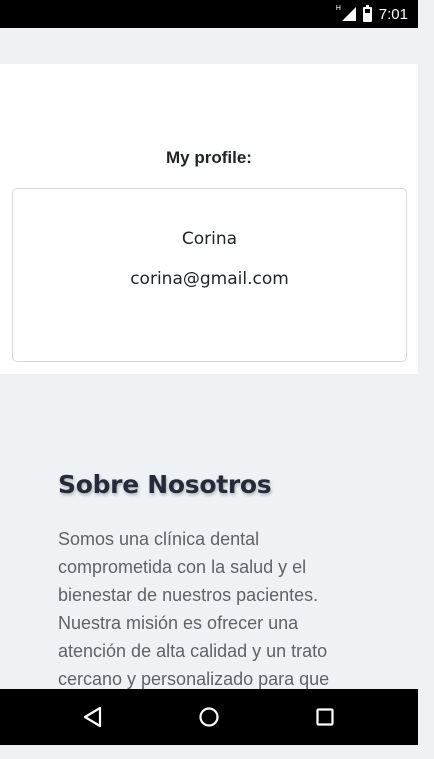 Image resolution: width=434 pixels, height=759 pixels. What do you see at coordinates (338, 8) in the screenshot?
I see `network-type-label: H` at bounding box center [338, 8].